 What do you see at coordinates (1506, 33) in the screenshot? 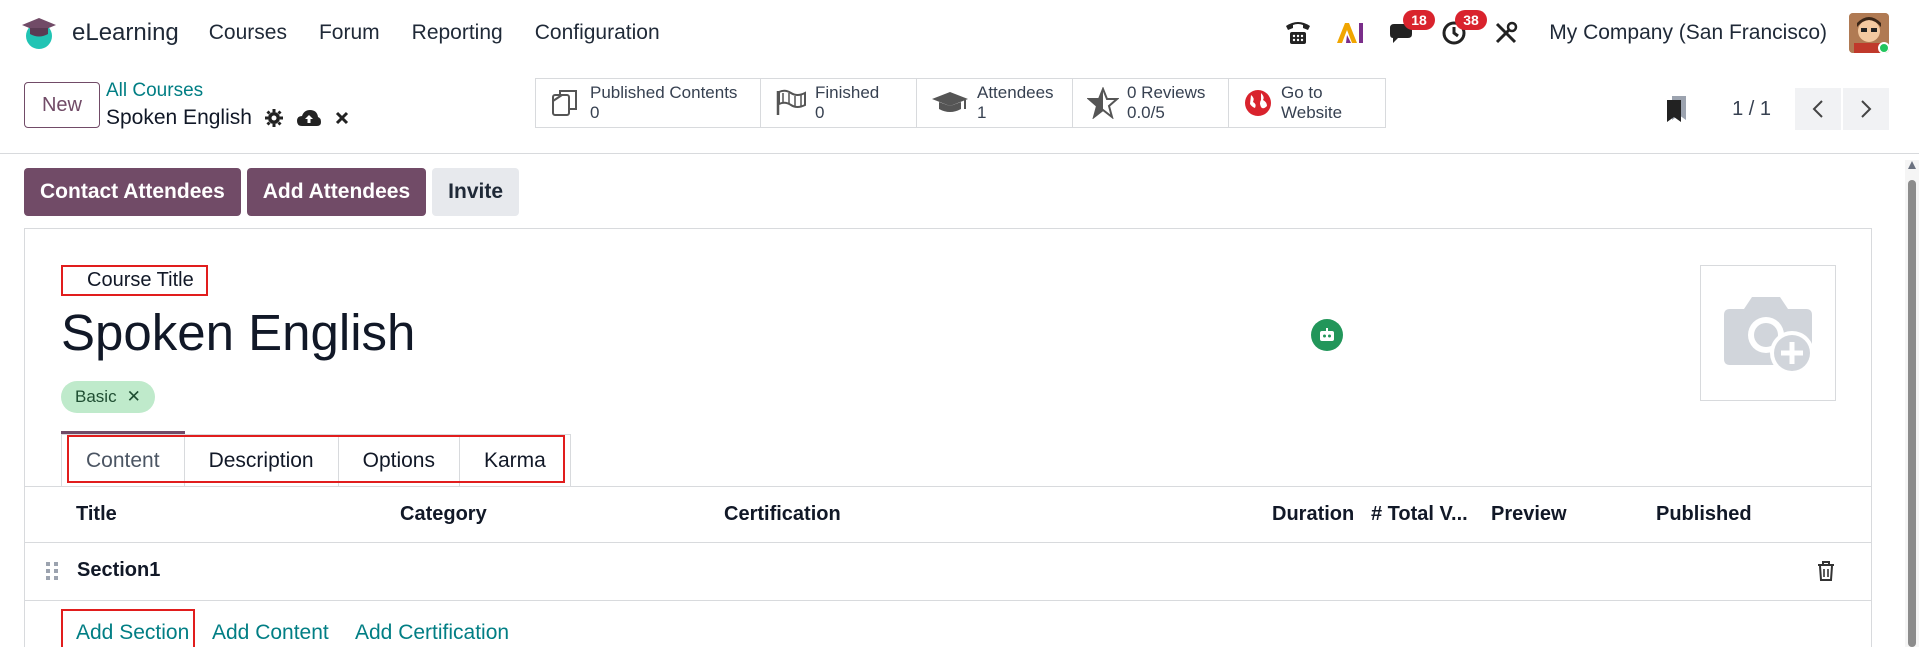
I see `tools-icon` at bounding box center [1506, 33].